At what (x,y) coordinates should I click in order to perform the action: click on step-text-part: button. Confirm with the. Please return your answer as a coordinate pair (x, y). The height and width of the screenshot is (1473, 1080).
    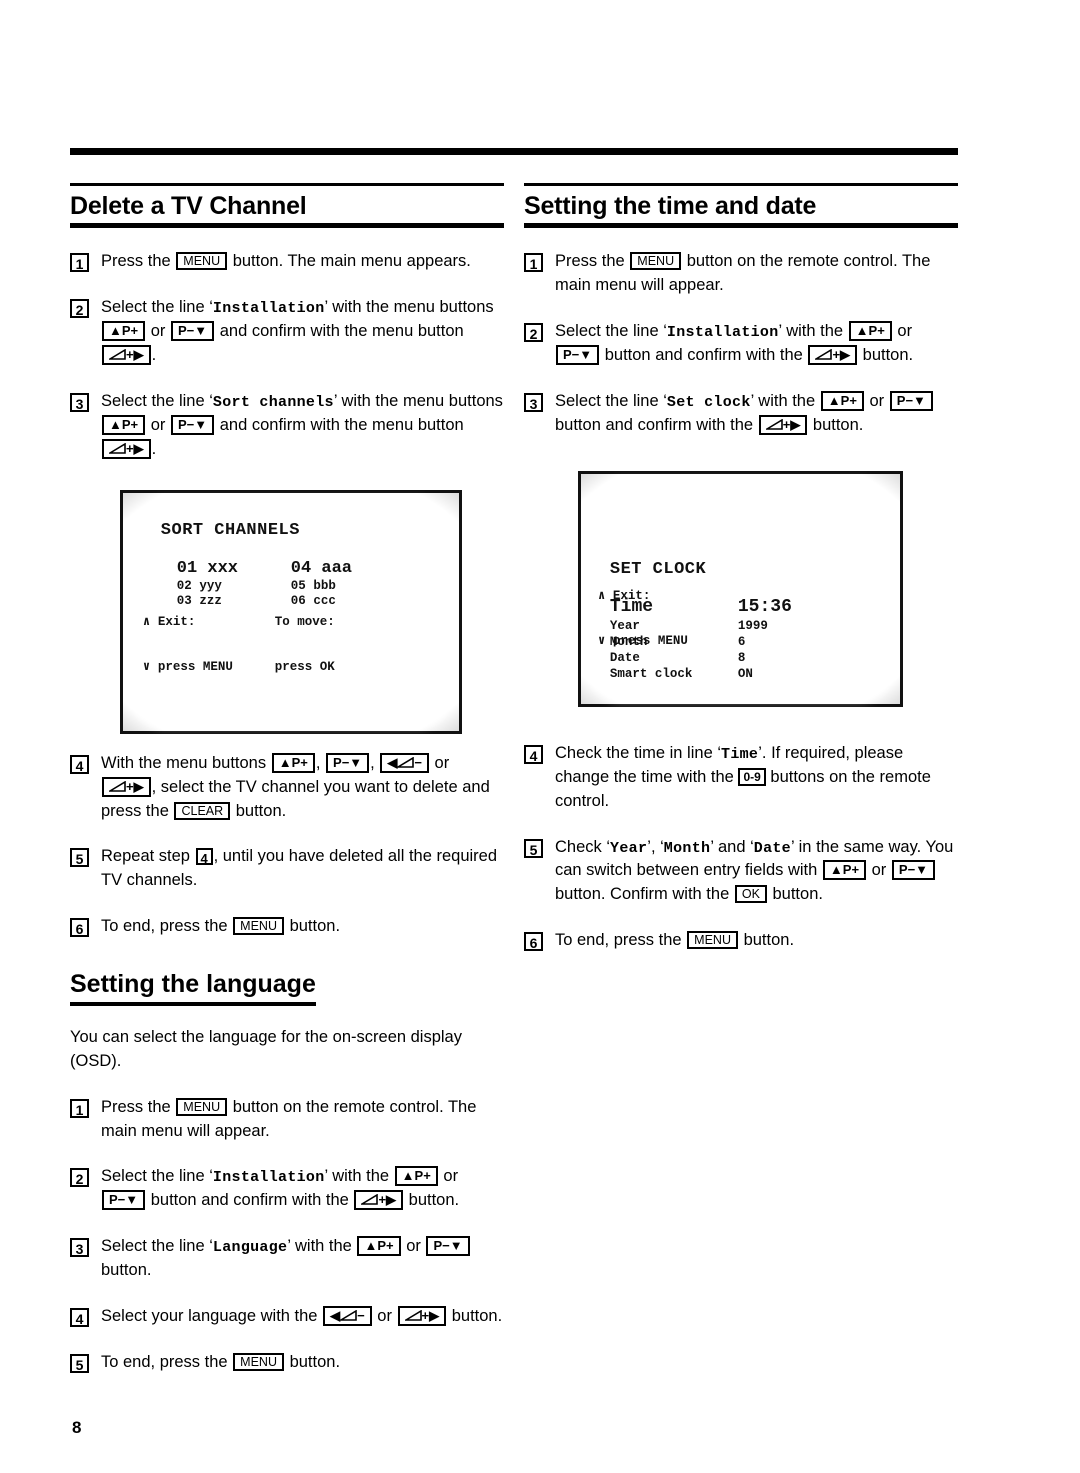
    Looking at the image, I should click on (642, 894).